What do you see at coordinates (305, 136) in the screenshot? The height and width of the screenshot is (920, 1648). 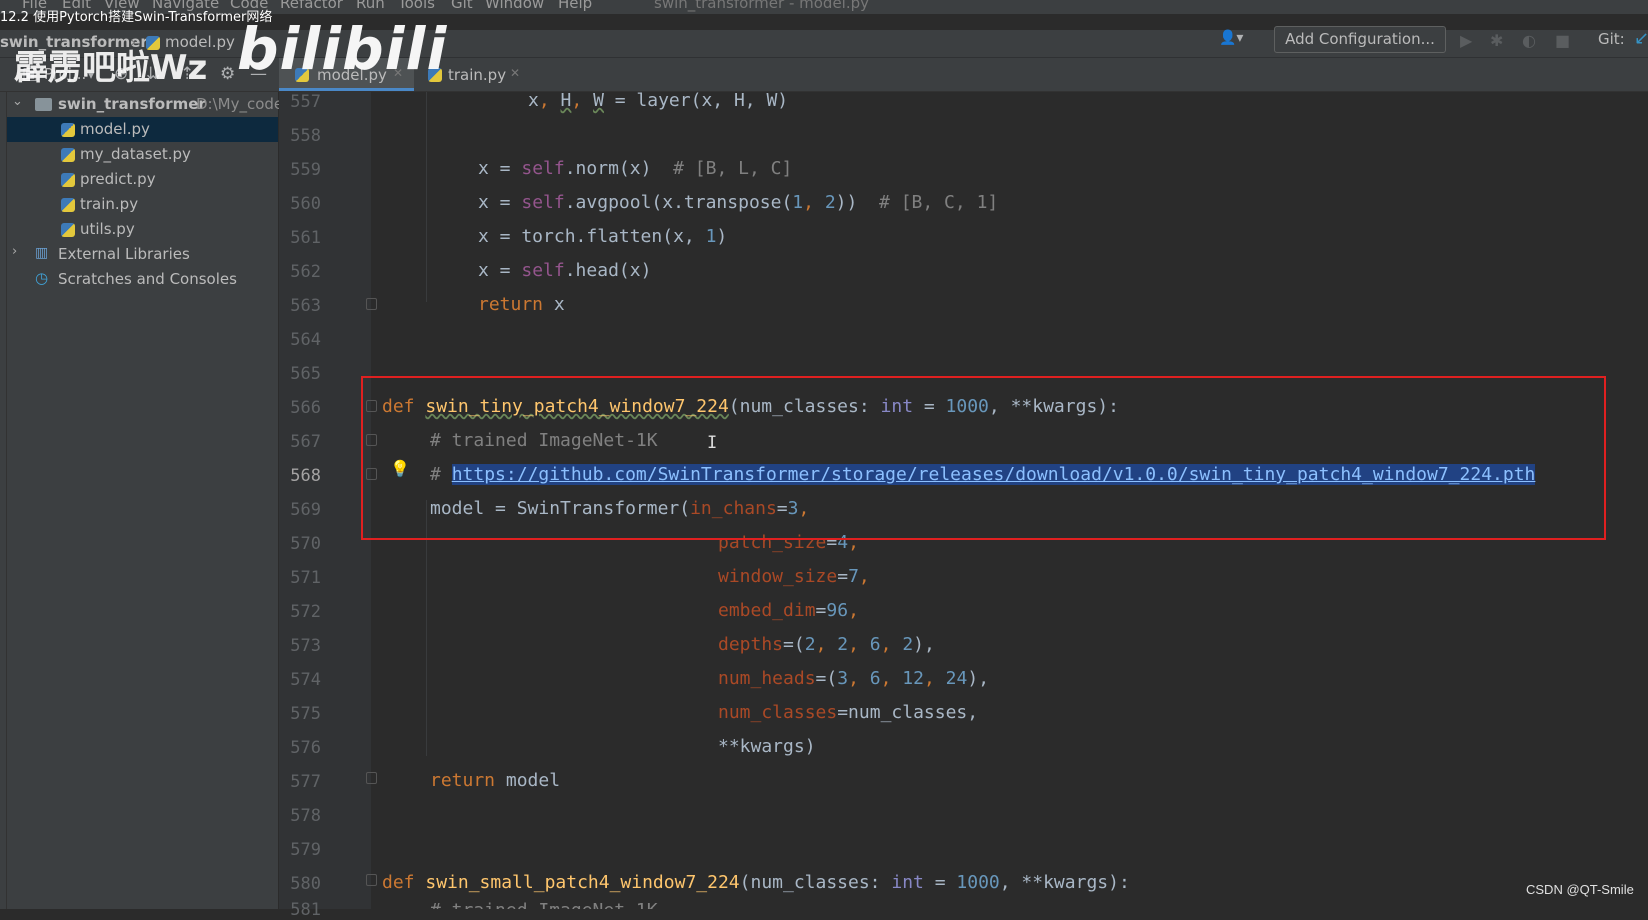 I see `line-number: 558` at bounding box center [305, 136].